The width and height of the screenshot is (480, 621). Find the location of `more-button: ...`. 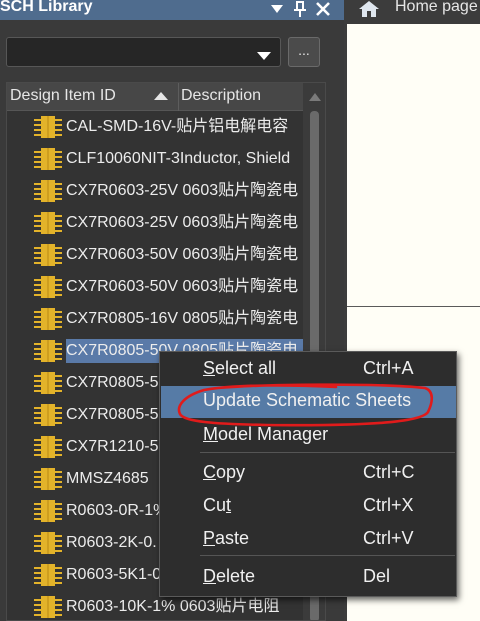

more-button: ... is located at coordinates (304, 52).